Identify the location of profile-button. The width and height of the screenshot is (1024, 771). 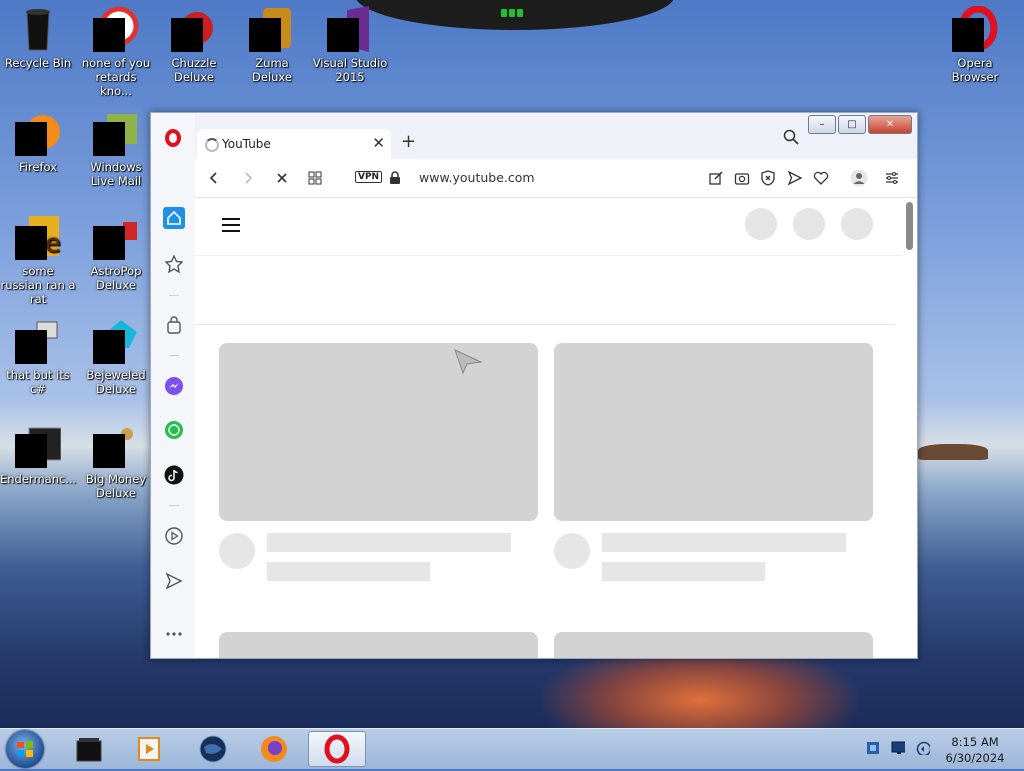
(859, 178).